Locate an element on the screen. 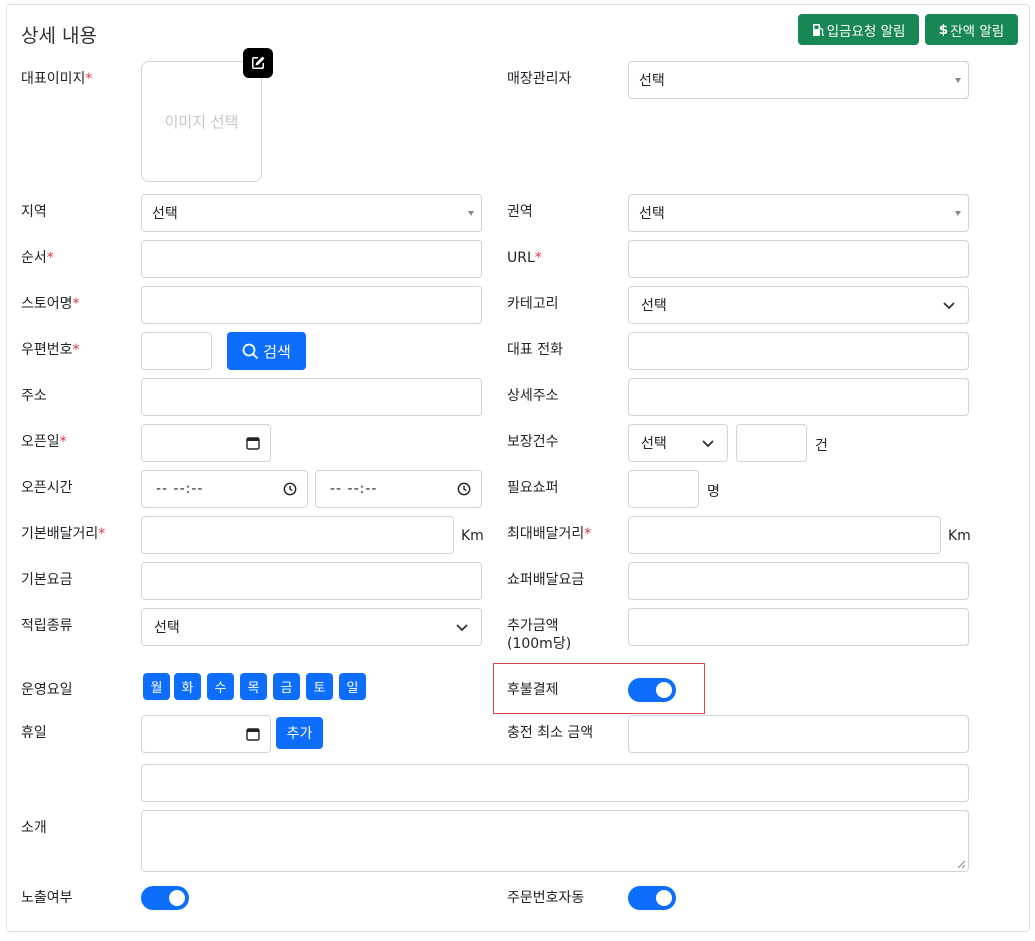 The image size is (1035, 941). guarantee-count-input is located at coordinates (771, 443).